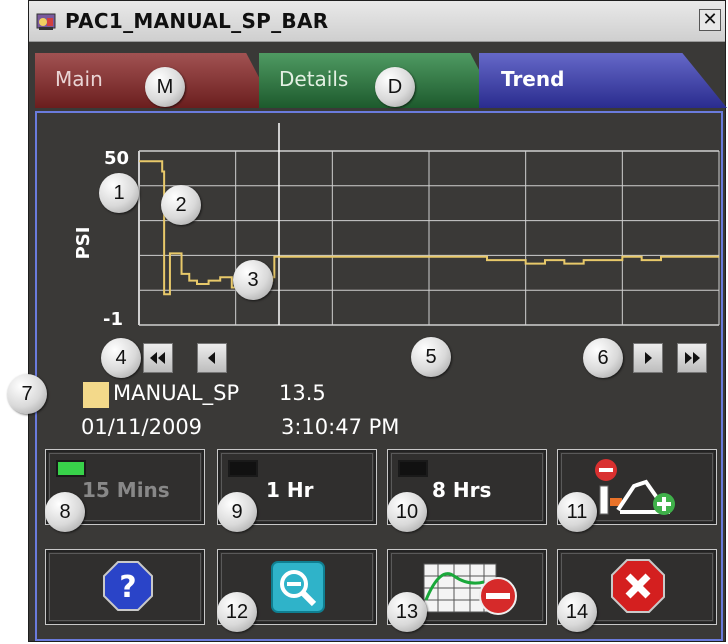 Image resolution: width=728 pixels, height=644 pixels. Describe the element at coordinates (253, 280) in the screenshot. I see `callout-3: 3` at that location.